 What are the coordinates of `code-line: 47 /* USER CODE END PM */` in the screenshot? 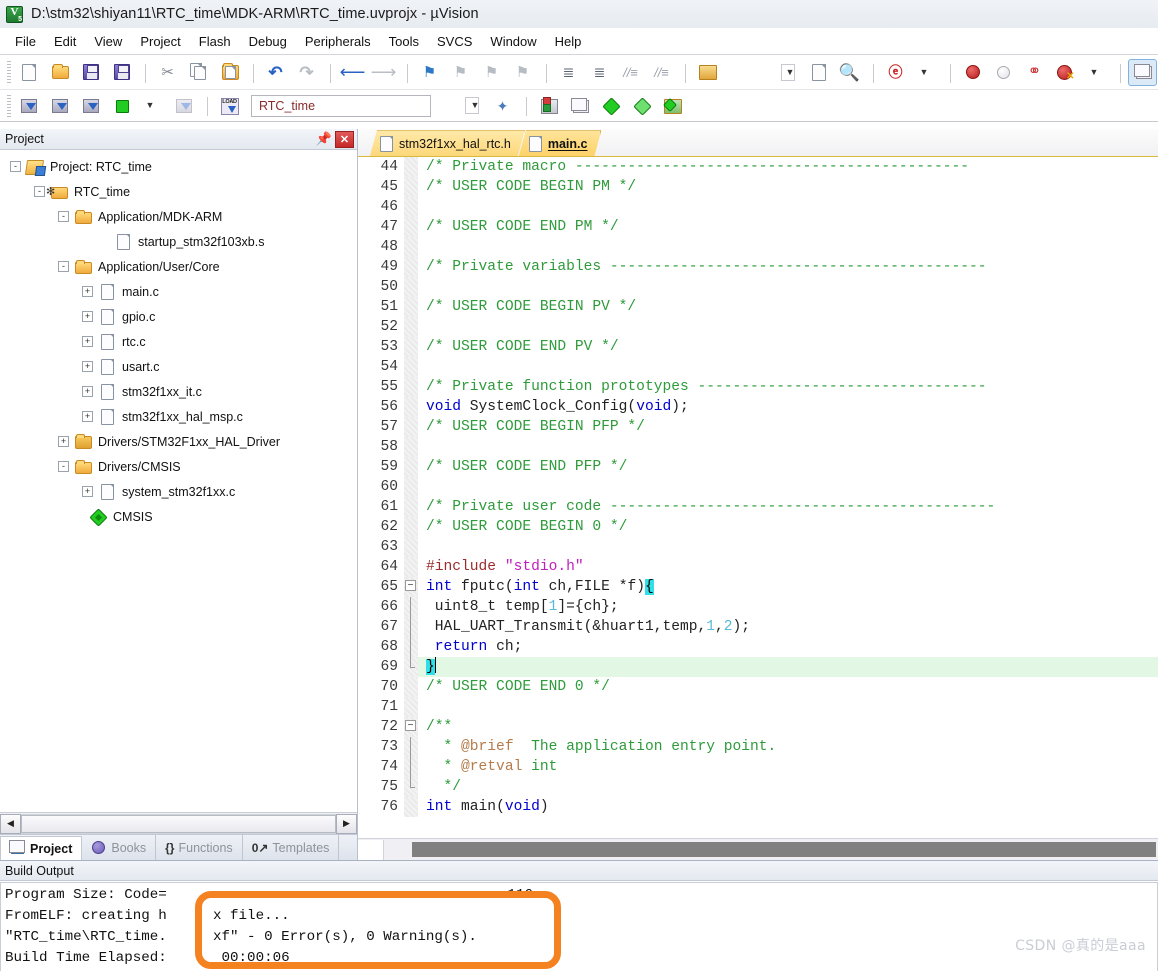 It's located at (758, 227).